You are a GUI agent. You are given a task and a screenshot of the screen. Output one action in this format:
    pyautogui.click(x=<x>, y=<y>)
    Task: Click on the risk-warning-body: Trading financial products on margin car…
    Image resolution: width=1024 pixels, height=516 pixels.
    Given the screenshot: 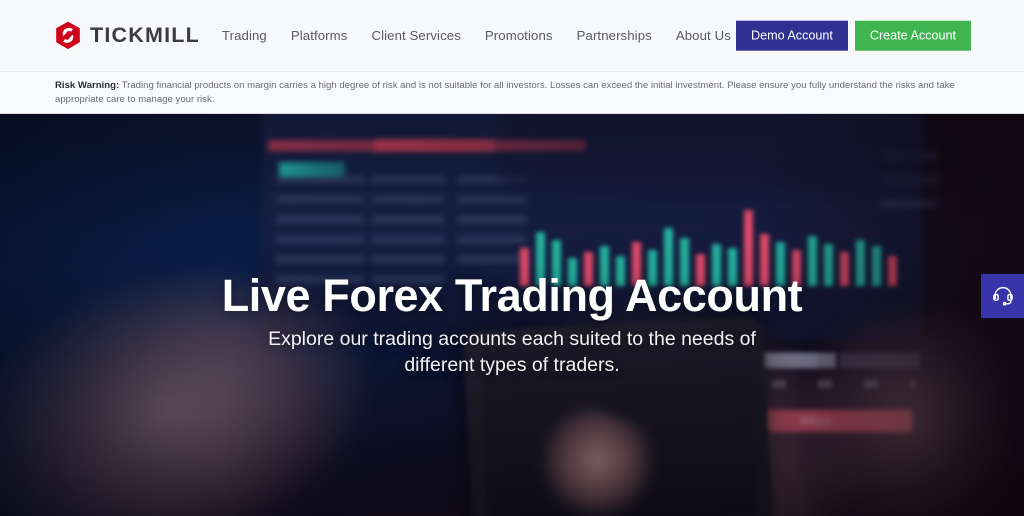 What is the action you would take?
    pyautogui.click(x=505, y=92)
    